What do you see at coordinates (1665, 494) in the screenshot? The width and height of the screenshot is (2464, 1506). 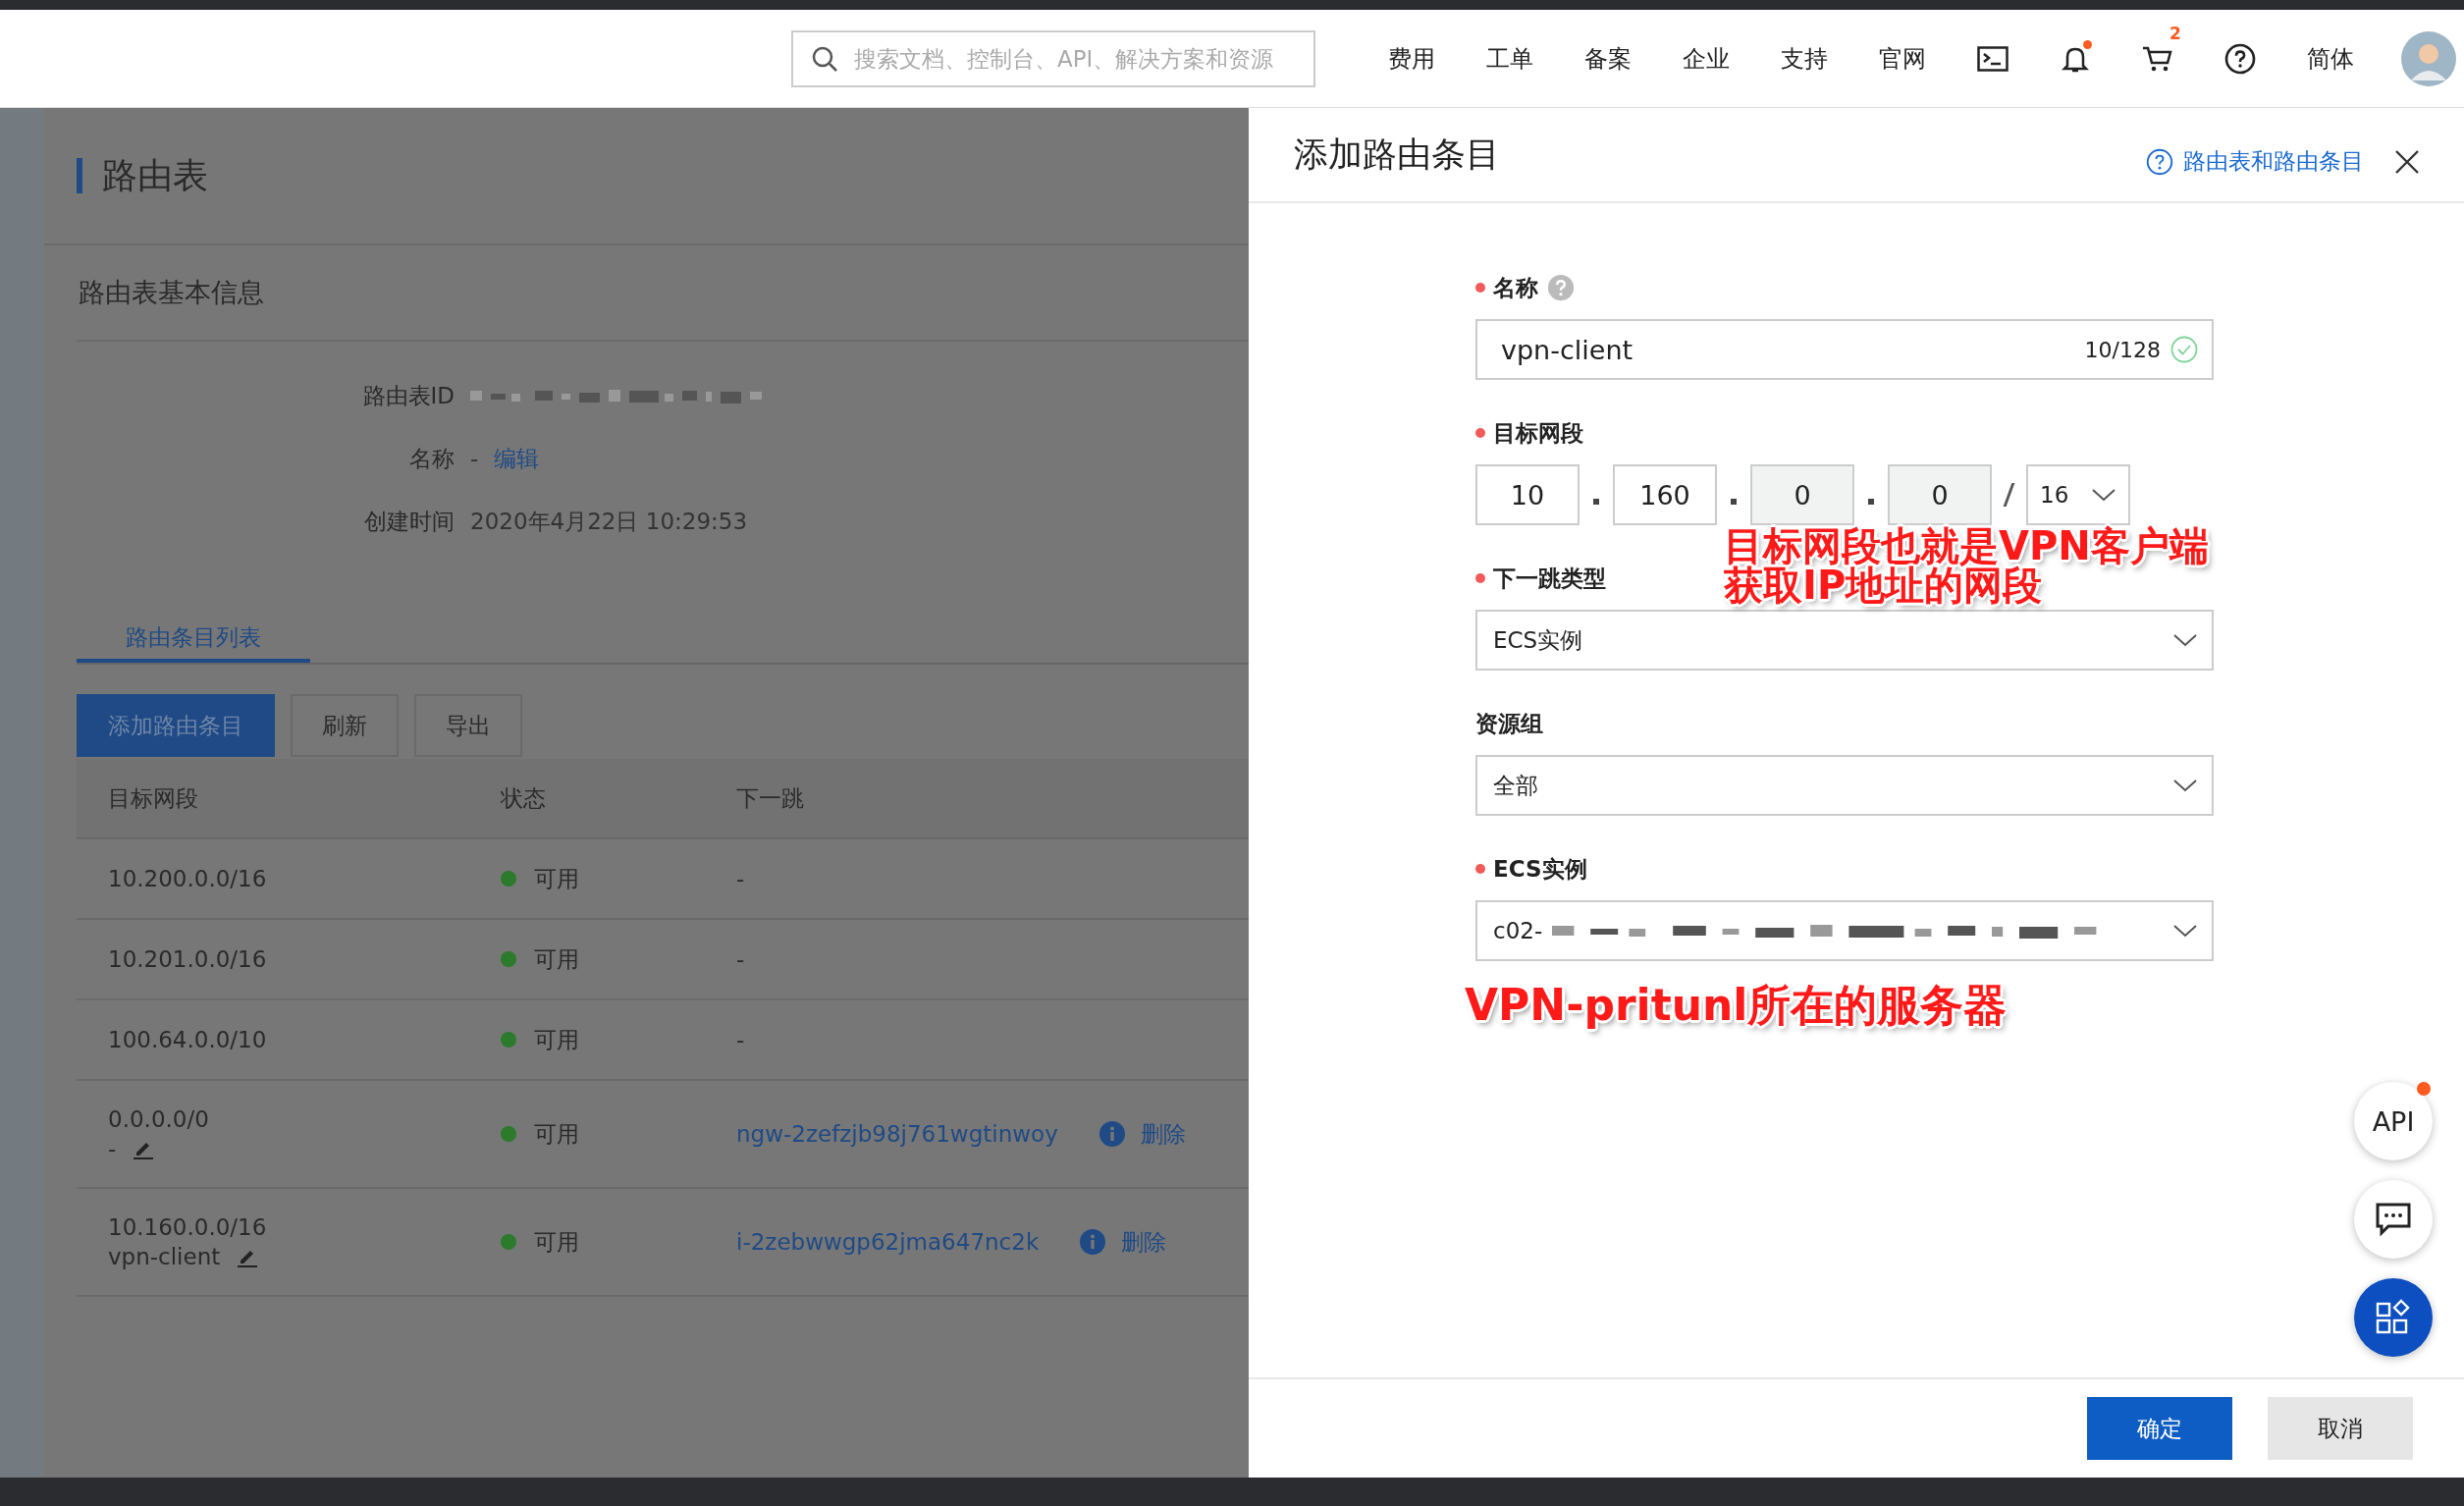 I see `octet-input: 160` at bounding box center [1665, 494].